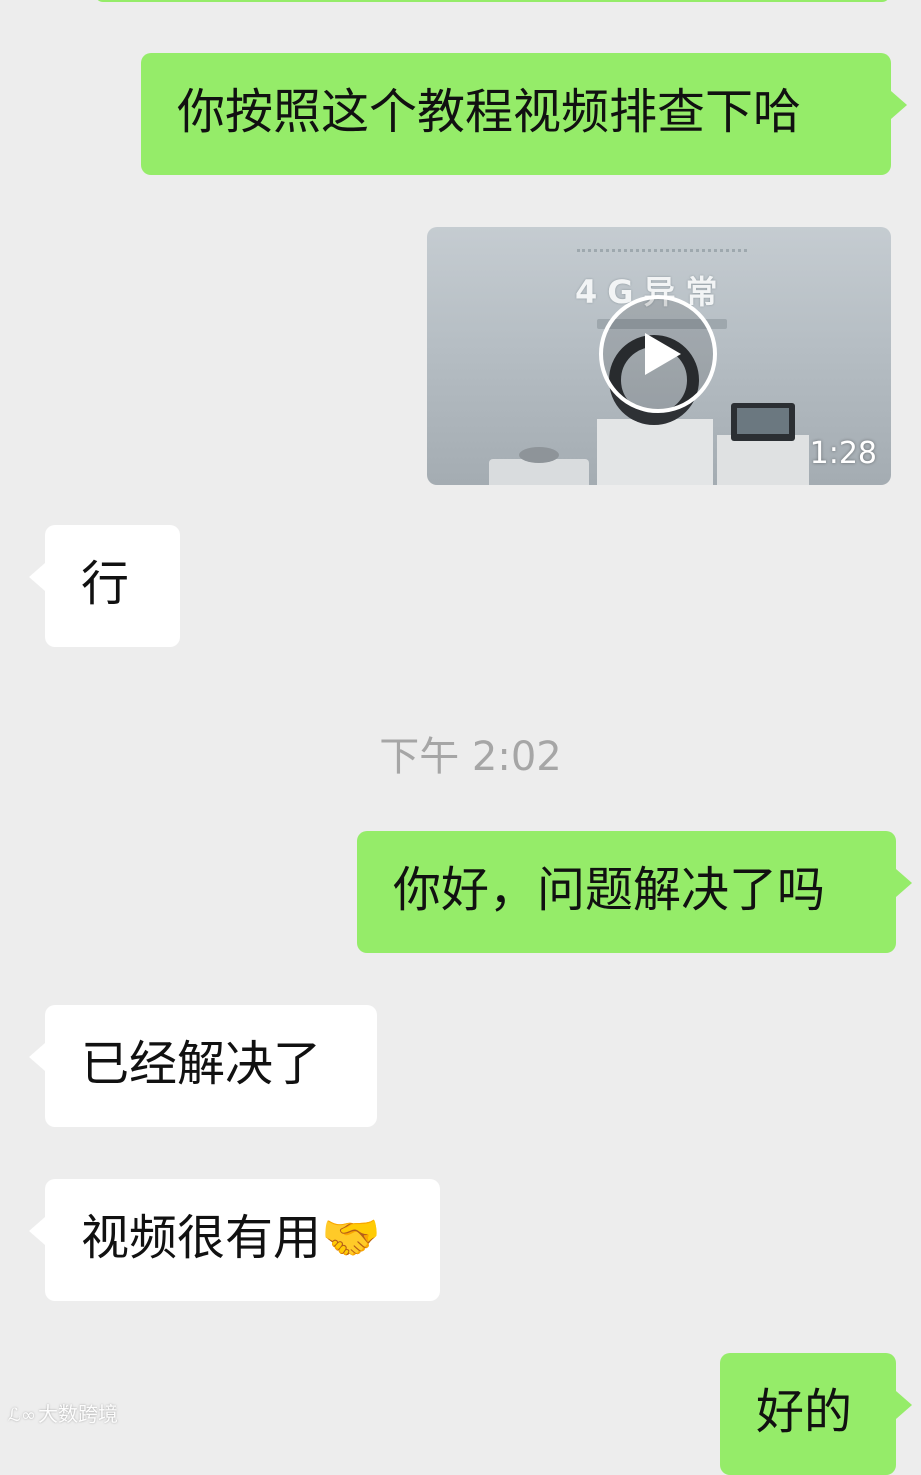  I want to click on message-text: 行, so click(105, 584).